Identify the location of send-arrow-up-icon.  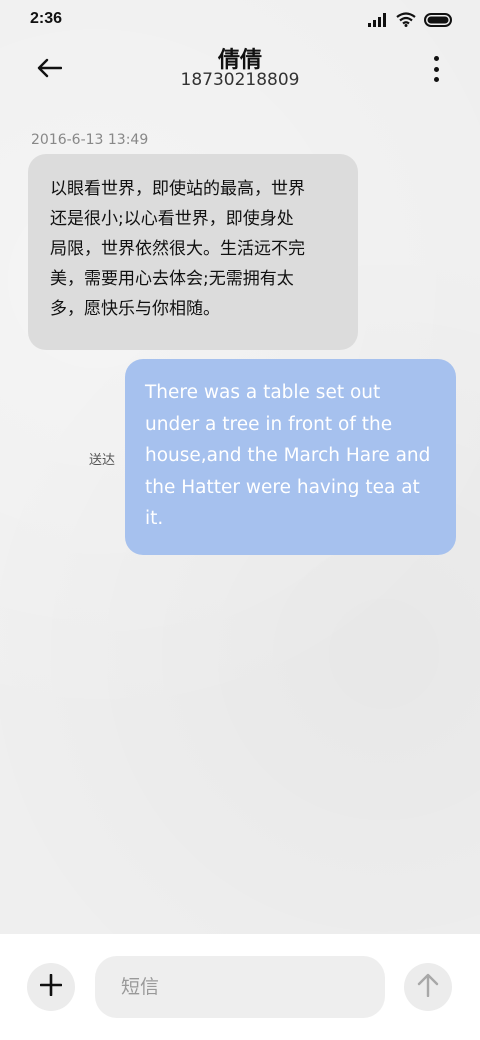
(428, 987).